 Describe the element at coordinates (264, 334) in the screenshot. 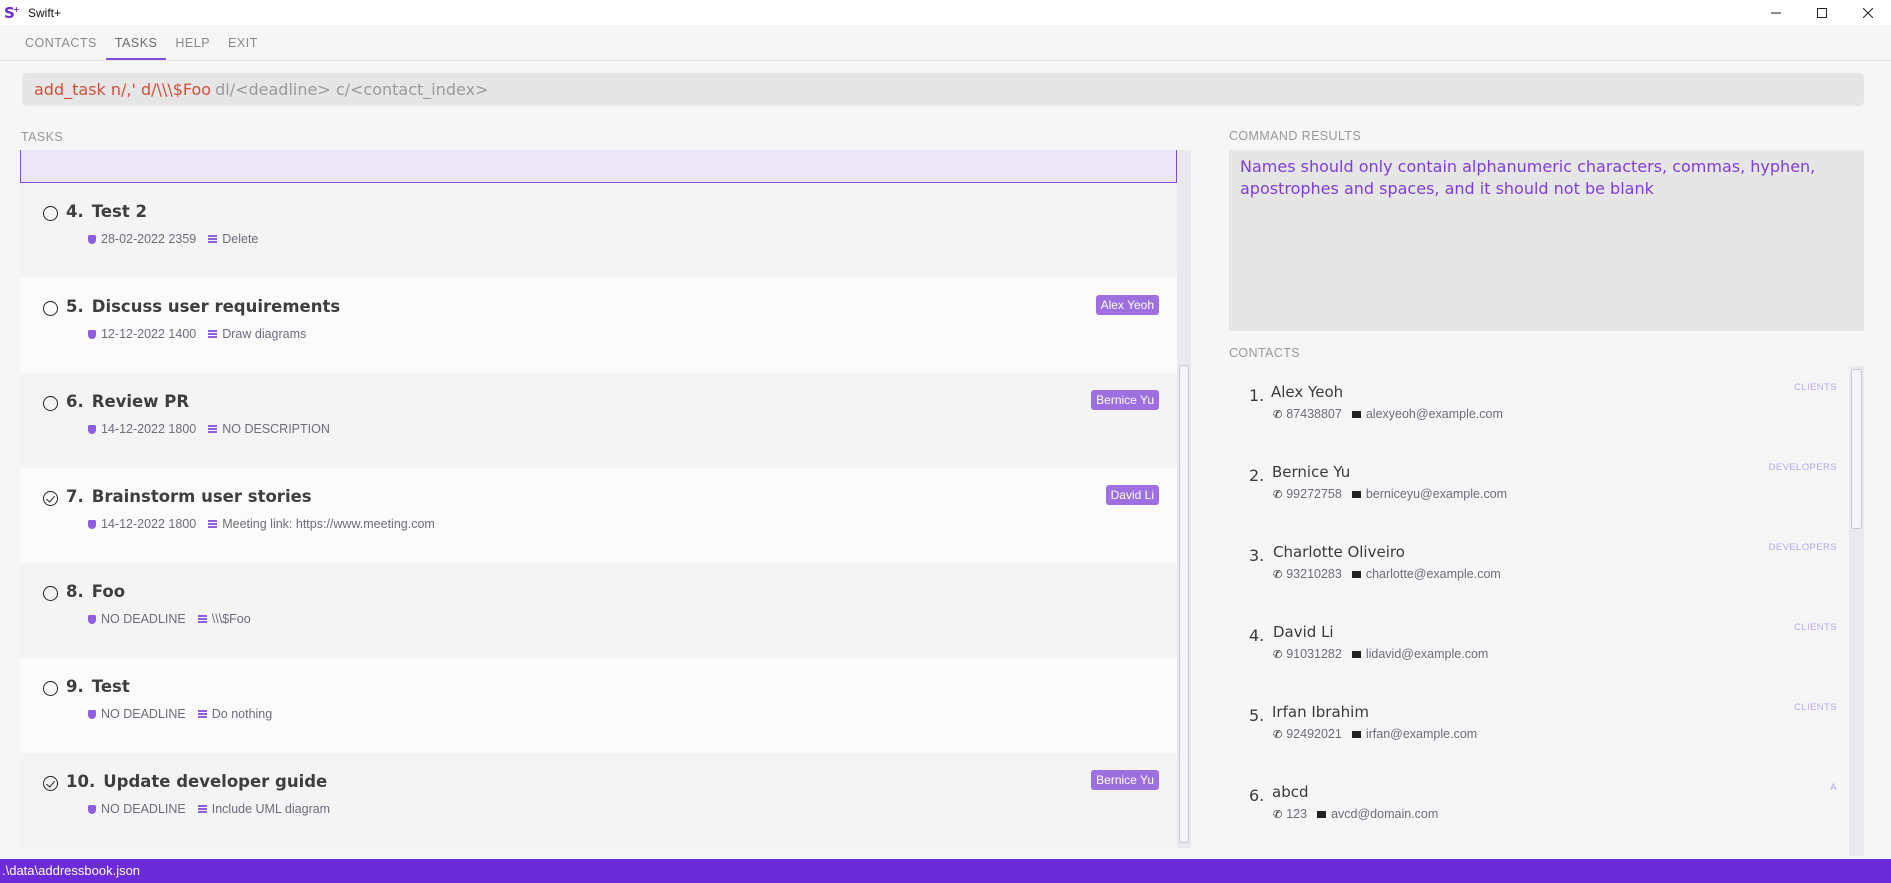

I see `task-description: Draw diagrams` at that location.